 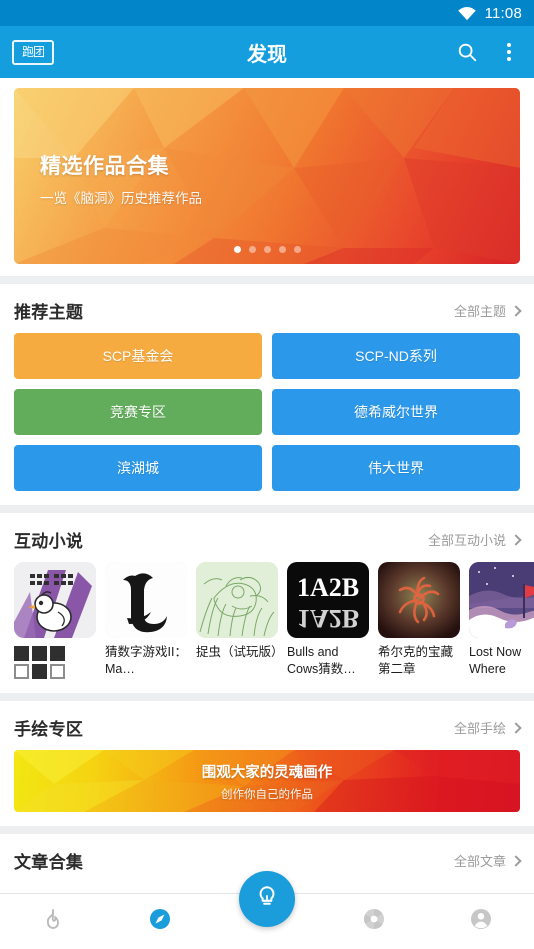 I want to click on painting-banner-subtitle: 创作你自己的作品, so click(x=267, y=794).